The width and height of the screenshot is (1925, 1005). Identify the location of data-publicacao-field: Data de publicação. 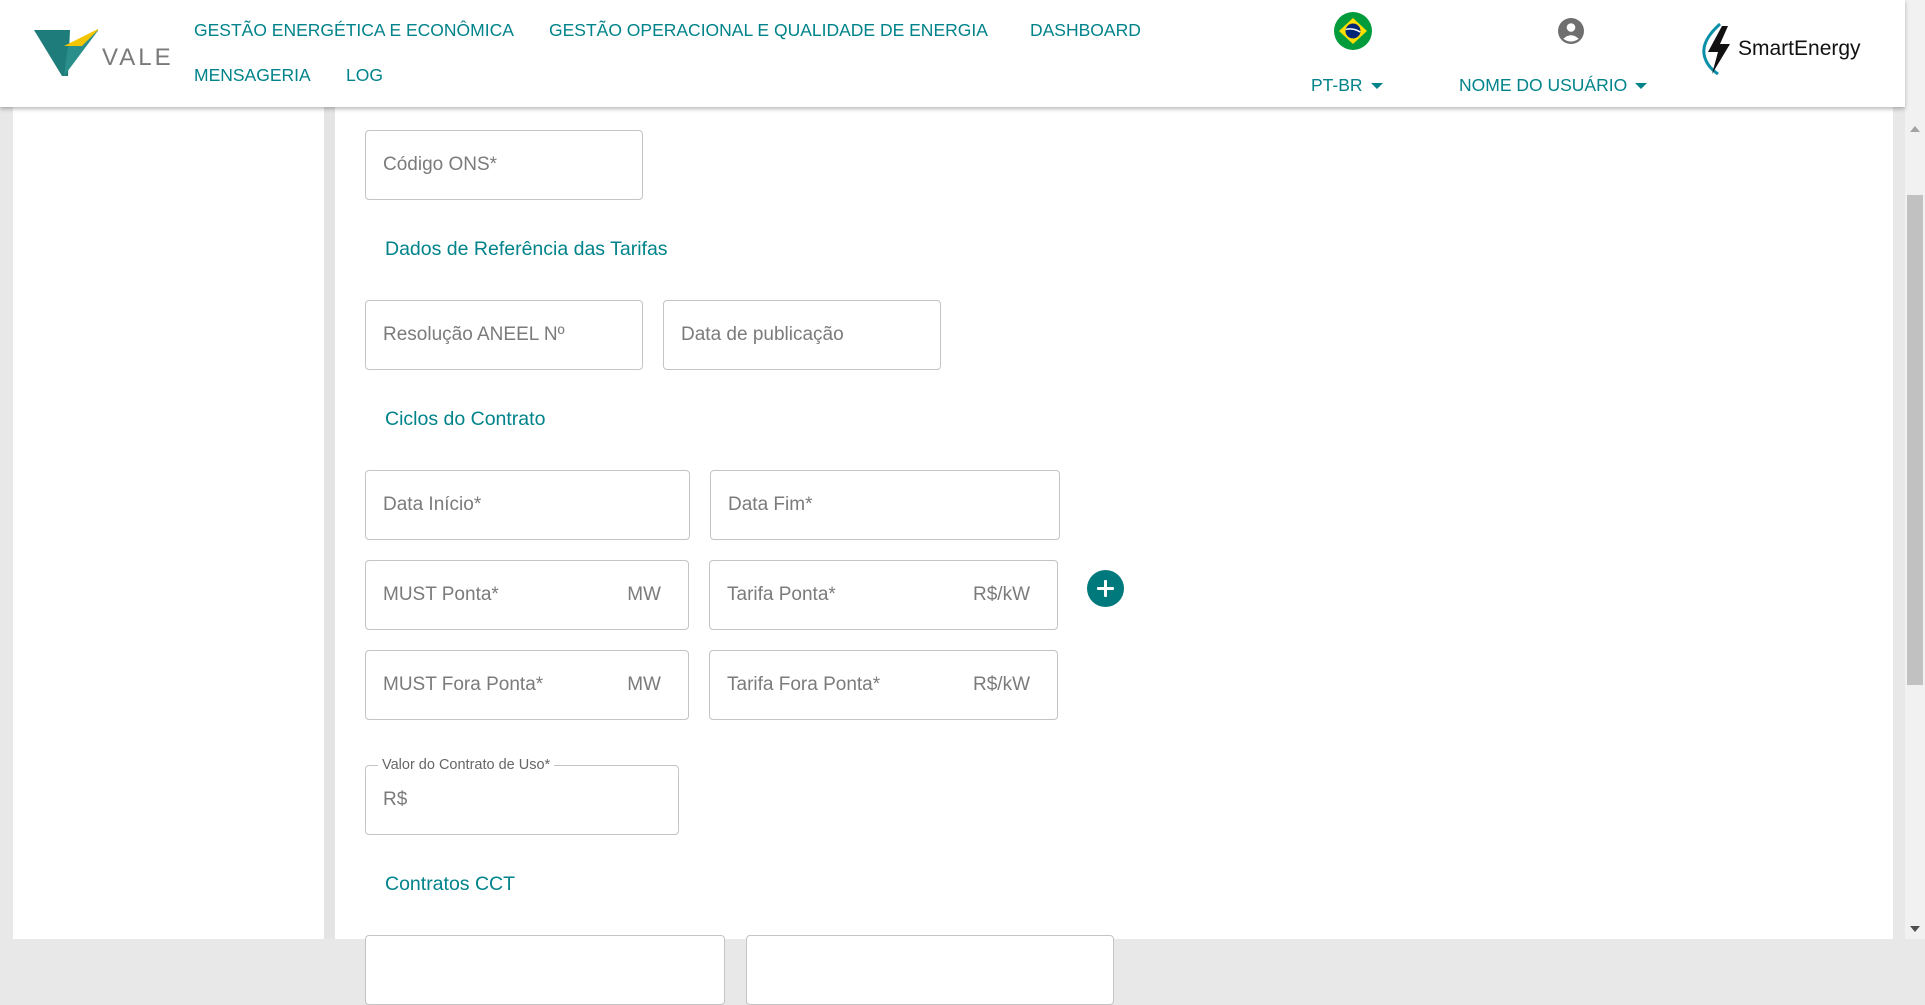
(802, 335).